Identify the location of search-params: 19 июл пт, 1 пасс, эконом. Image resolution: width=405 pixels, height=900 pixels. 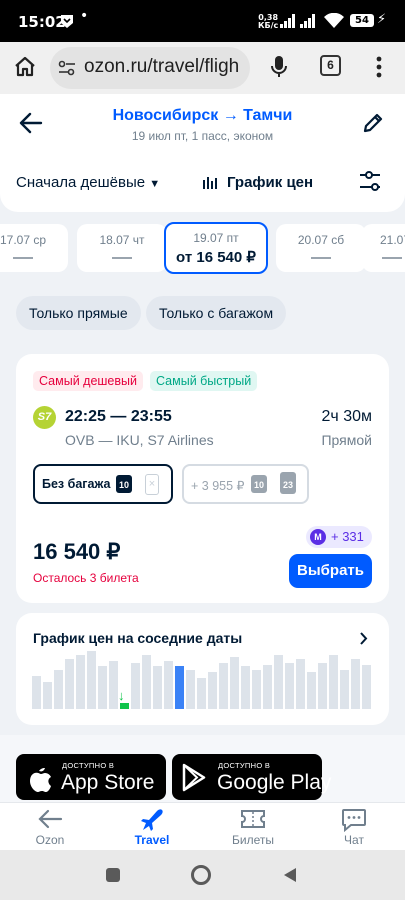
(202, 136).